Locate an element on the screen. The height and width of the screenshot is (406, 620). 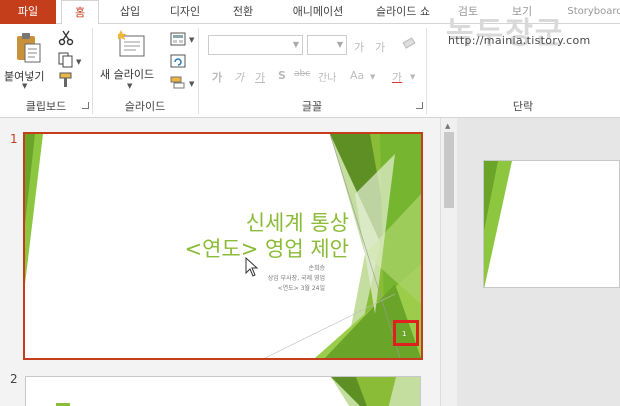
group-label-slides: 슬라이드 is located at coordinates (145, 106).